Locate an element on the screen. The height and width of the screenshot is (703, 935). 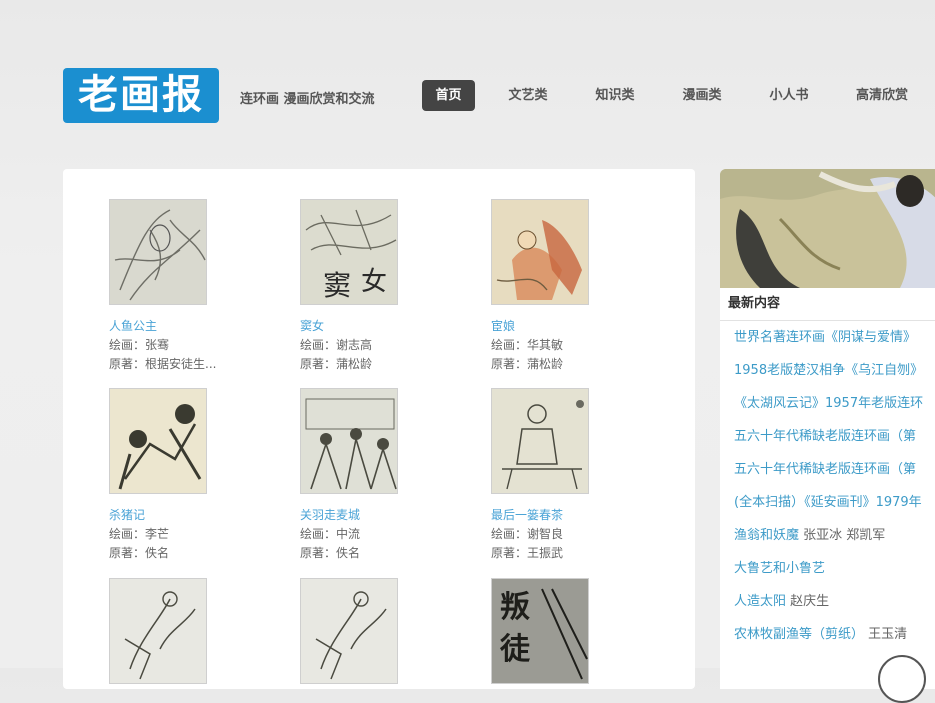
back-to-top-button is located at coordinates (902, 679).